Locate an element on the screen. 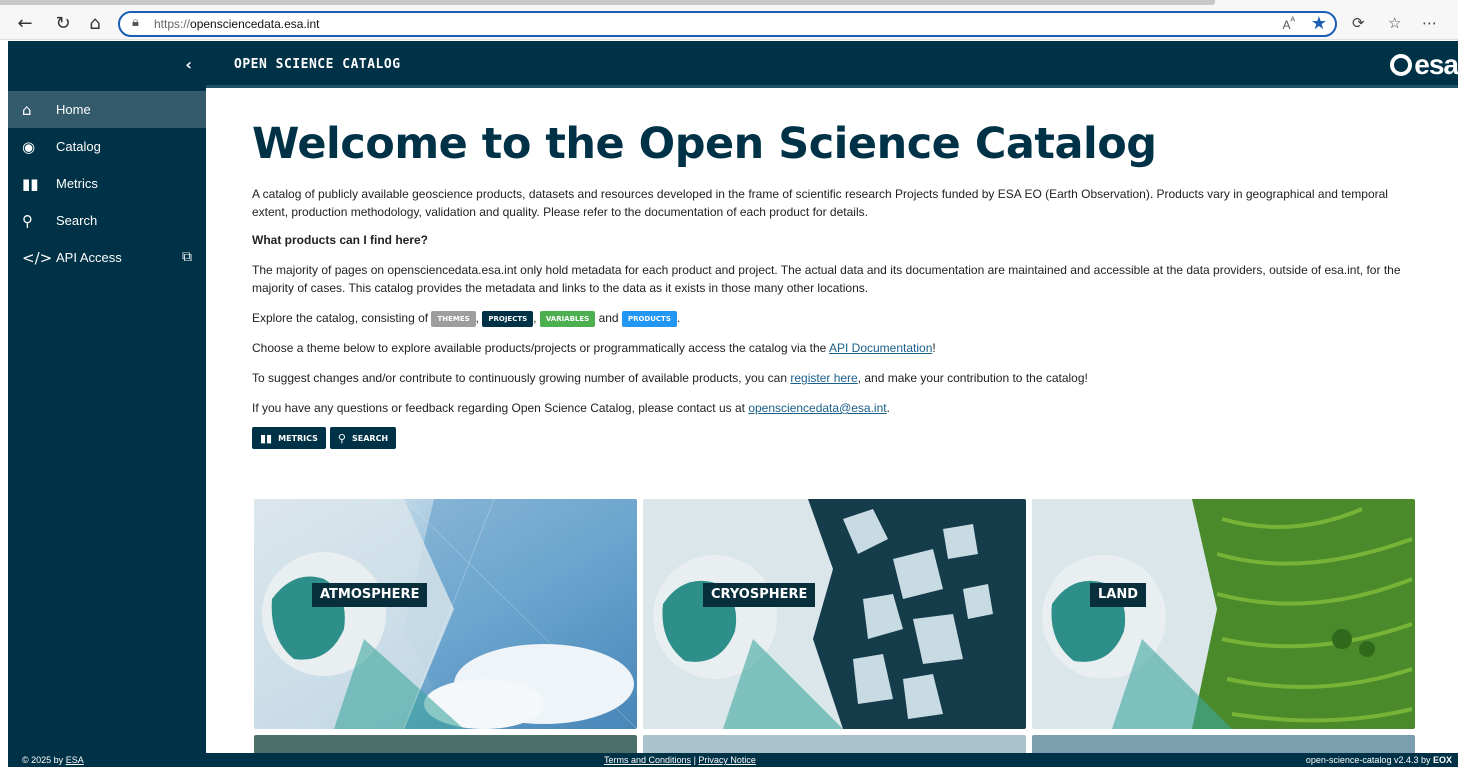 The image size is (1458, 767). footer-links: Terms and Conditions | Privacy Notice is located at coordinates (680, 760).